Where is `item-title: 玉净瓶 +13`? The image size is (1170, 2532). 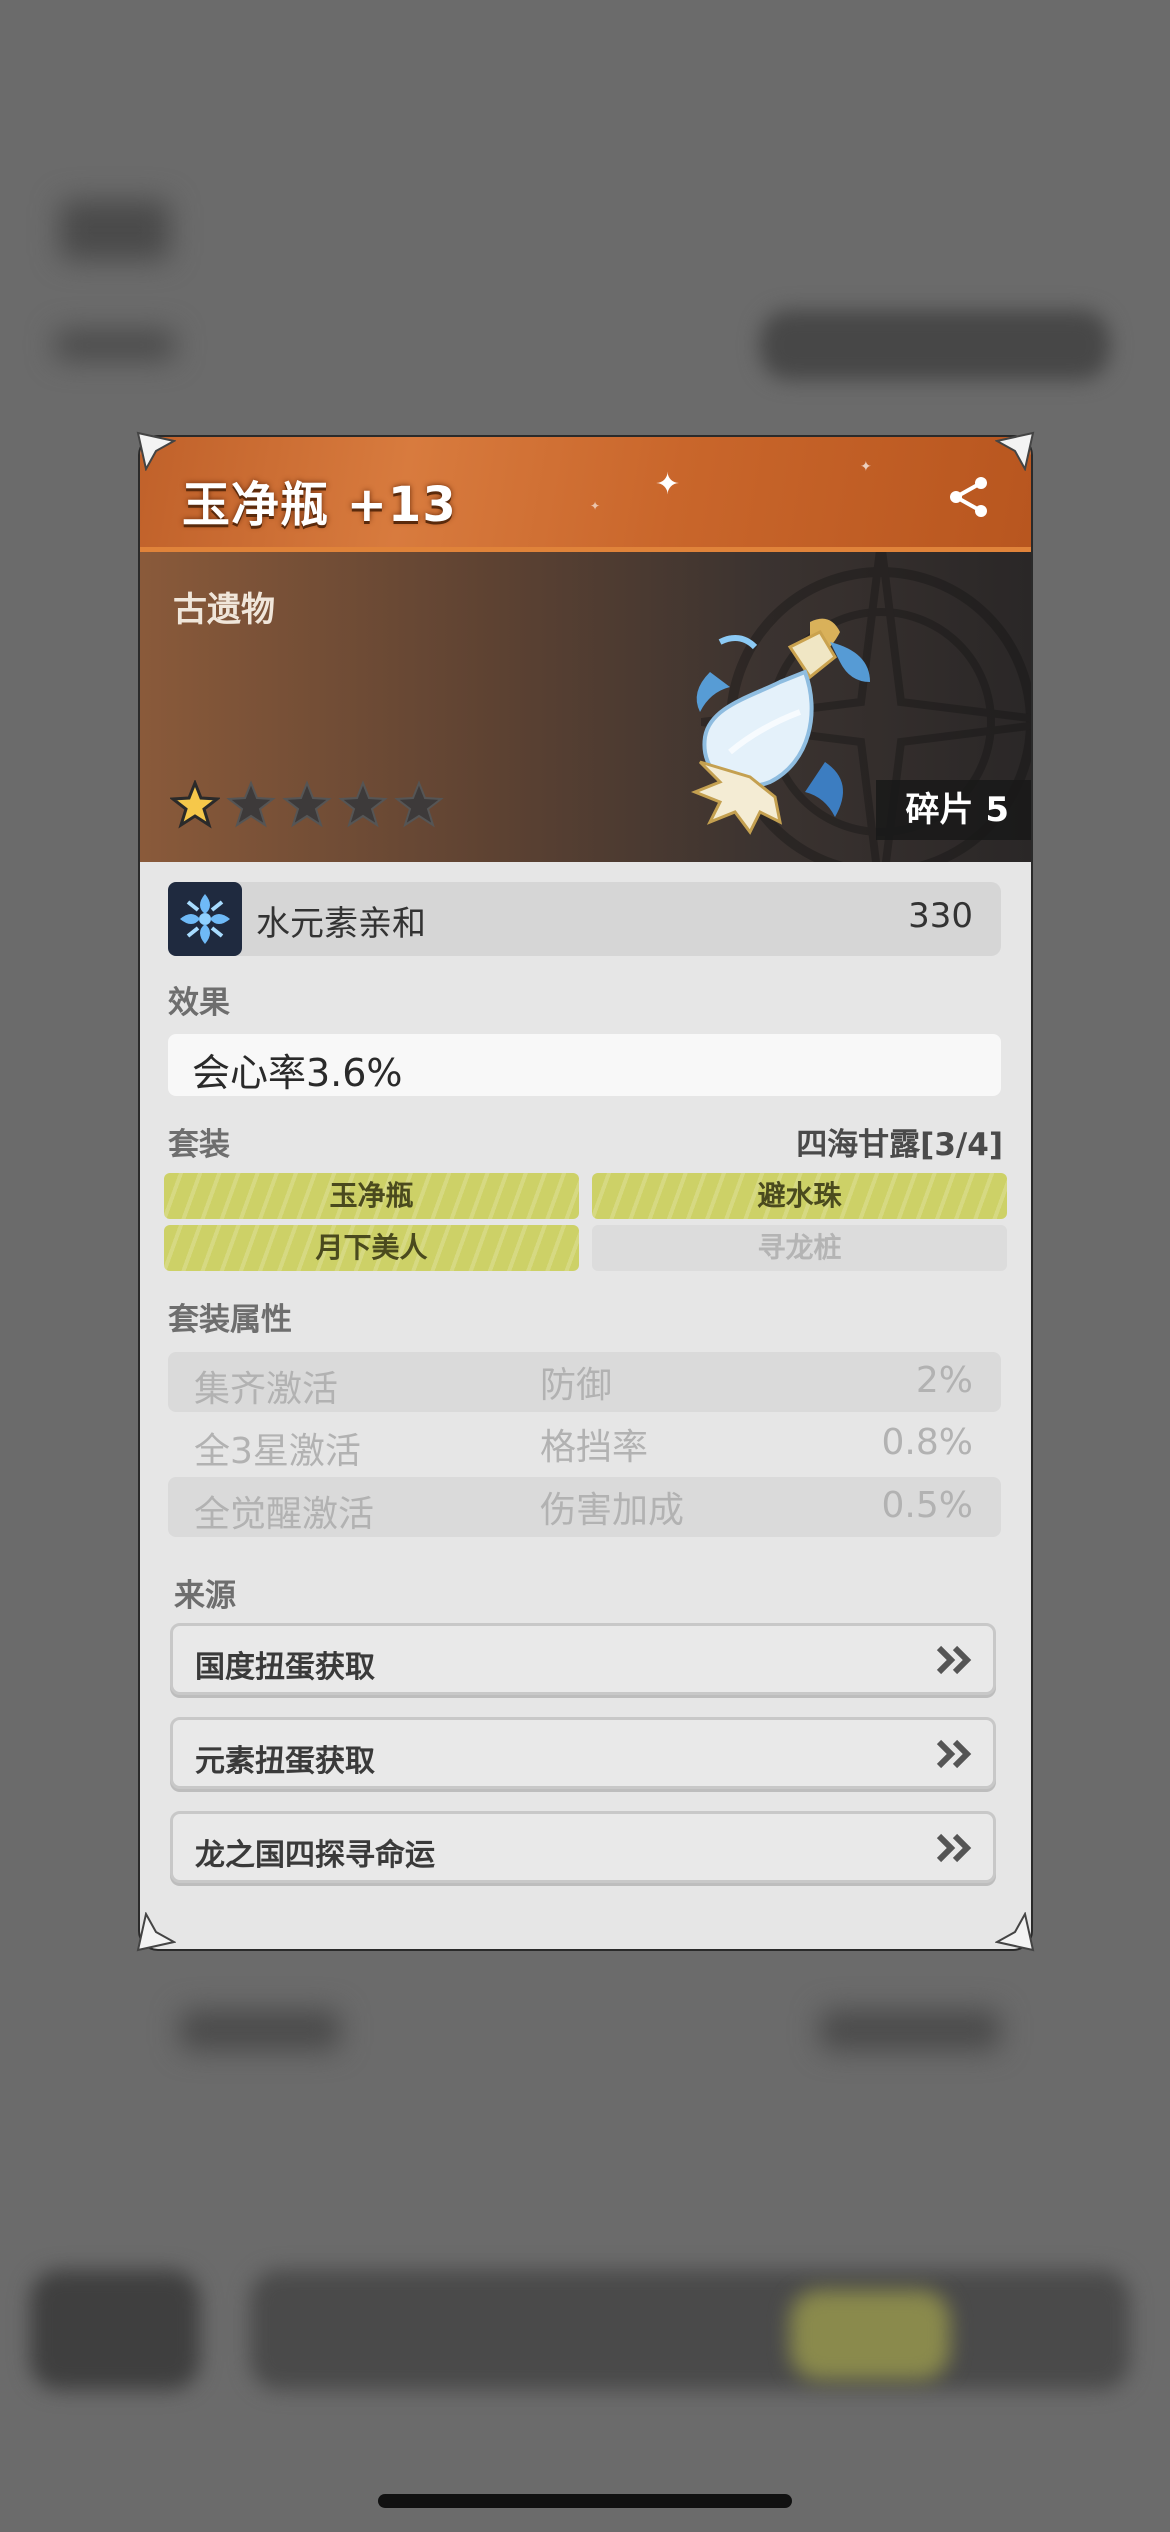 item-title: 玉净瓶 +13 is located at coordinates (319, 505).